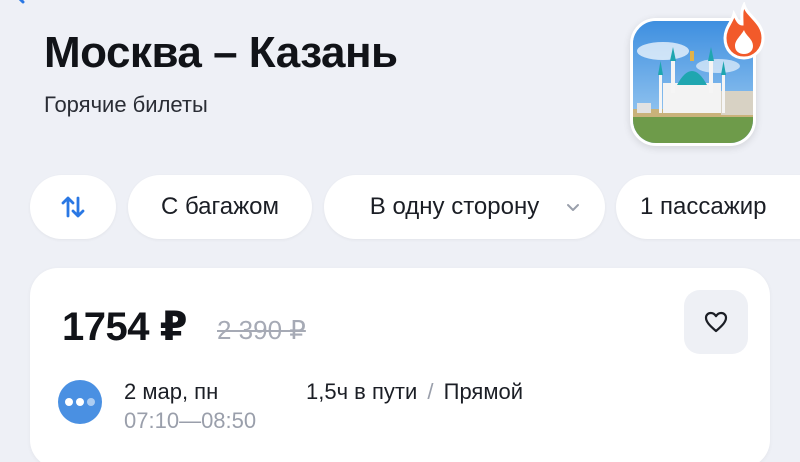  Describe the element at coordinates (220, 207) in the screenshot. I see `baggage-filter-chip: С багажом` at that location.